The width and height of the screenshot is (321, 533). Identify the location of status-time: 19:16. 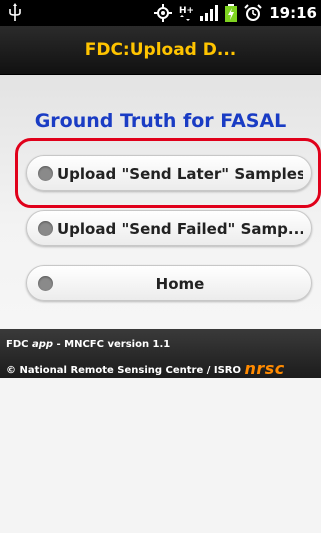
(293, 13).